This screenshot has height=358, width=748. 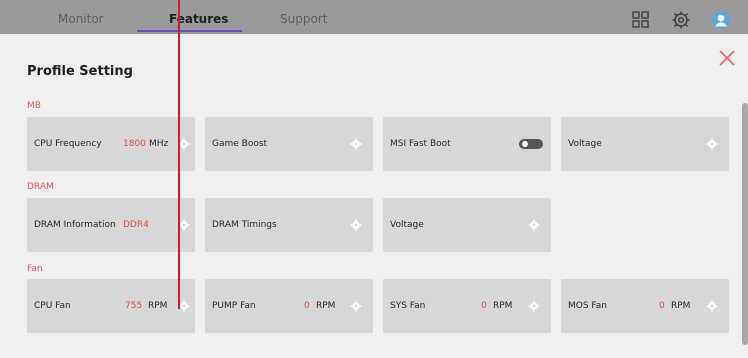 What do you see at coordinates (645, 306) in the screenshot?
I see `mos-fan-card: MOS Fan 0 RPM` at bounding box center [645, 306].